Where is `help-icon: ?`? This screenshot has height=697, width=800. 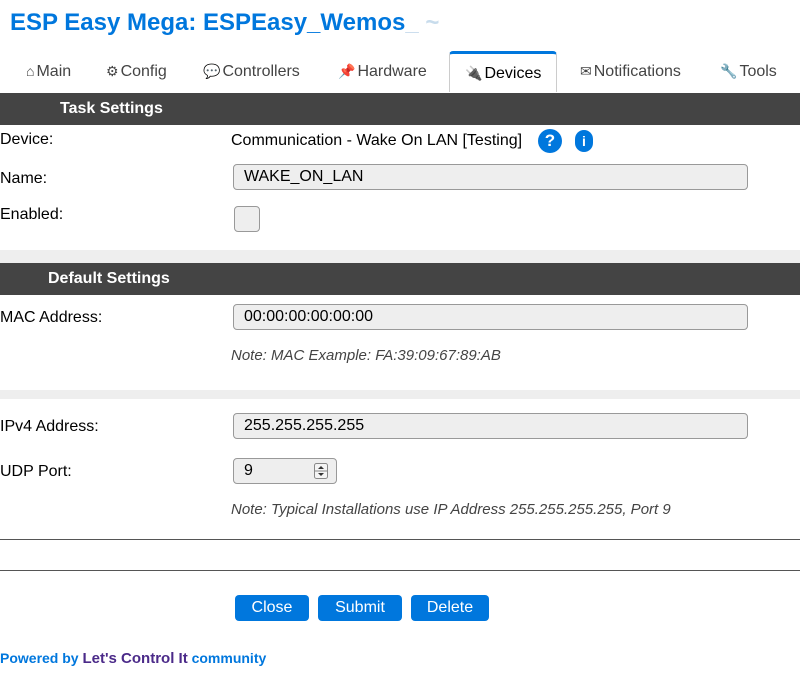 help-icon: ? is located at coordinates (550, 141).